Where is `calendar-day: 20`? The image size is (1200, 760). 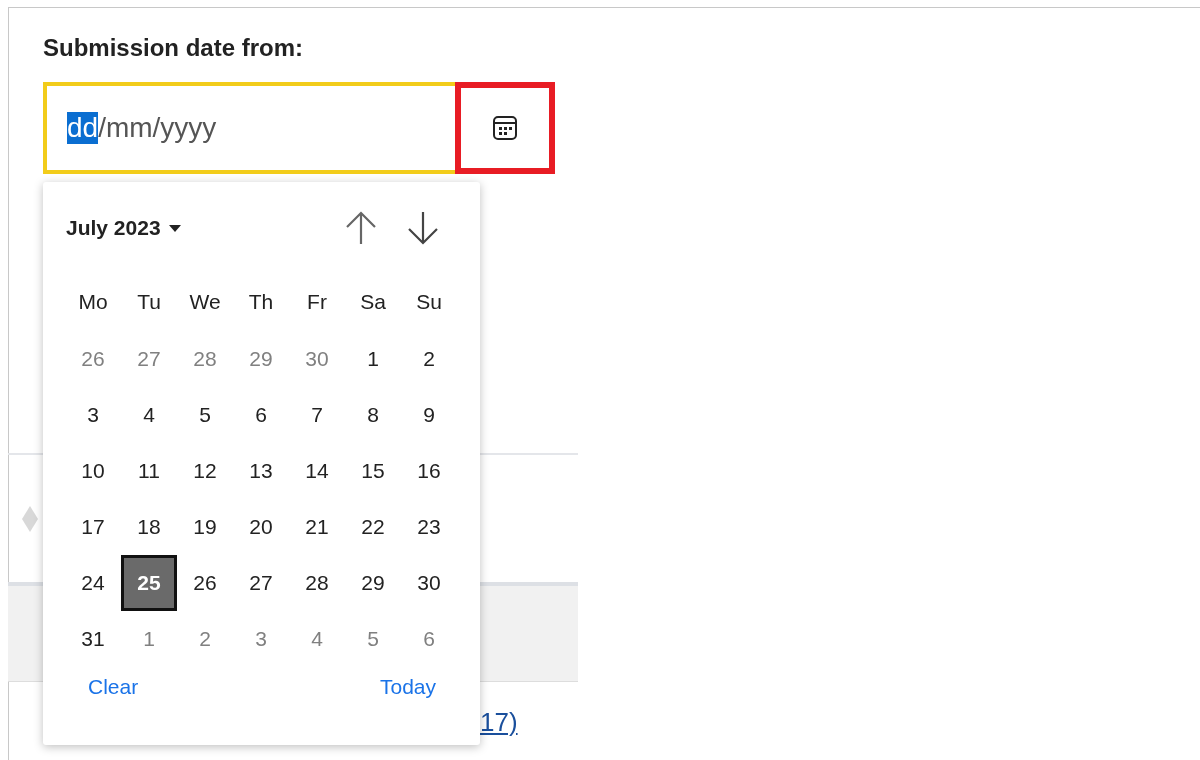 calendar-day: 20 is located at coordinates (261, 527).